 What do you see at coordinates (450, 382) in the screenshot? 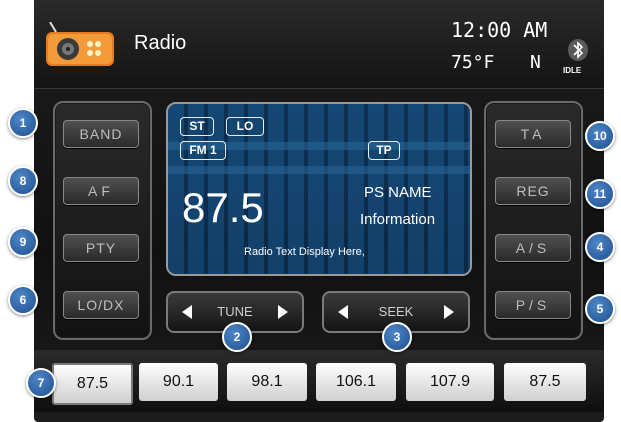
I see `preset-button-5: 107.9` at bounding box center [450, 382].